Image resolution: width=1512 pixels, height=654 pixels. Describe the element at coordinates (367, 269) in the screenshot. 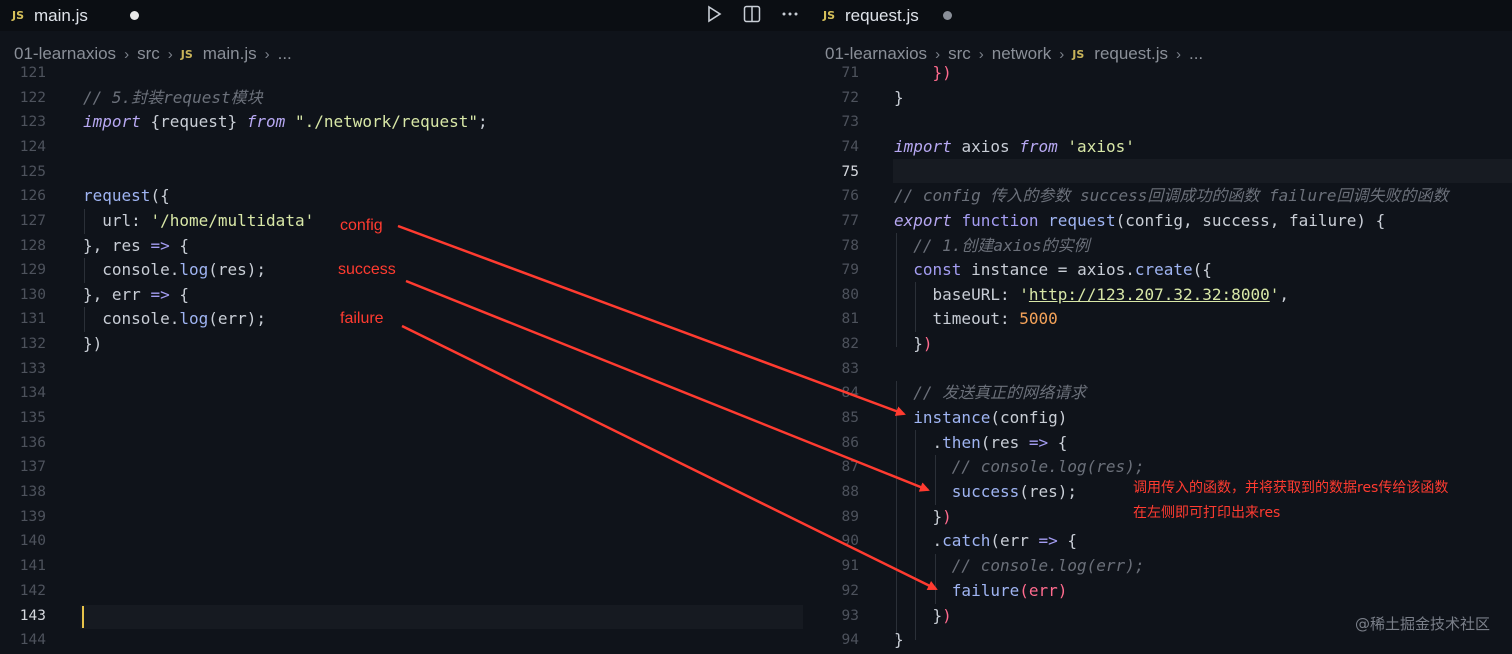

I see `annotation-success: success` at that location.